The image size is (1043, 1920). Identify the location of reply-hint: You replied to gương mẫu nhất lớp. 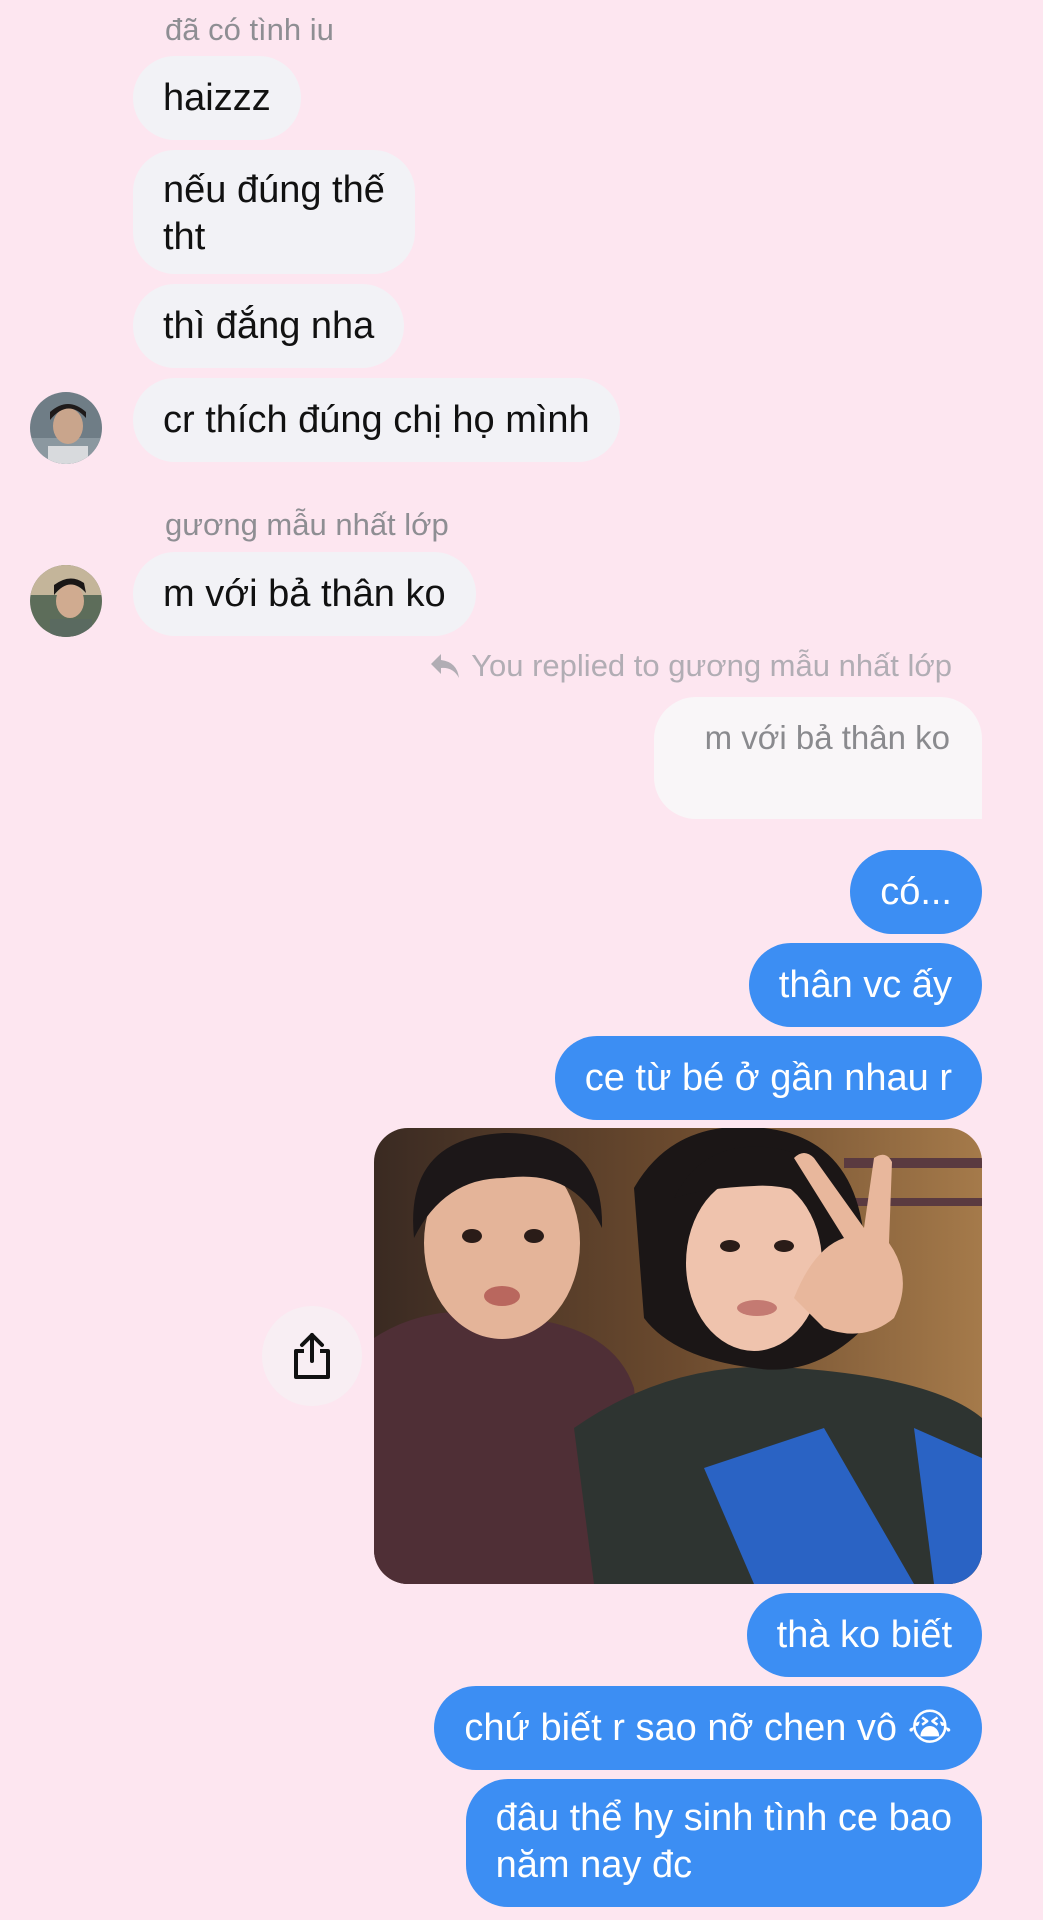
(690, 666).